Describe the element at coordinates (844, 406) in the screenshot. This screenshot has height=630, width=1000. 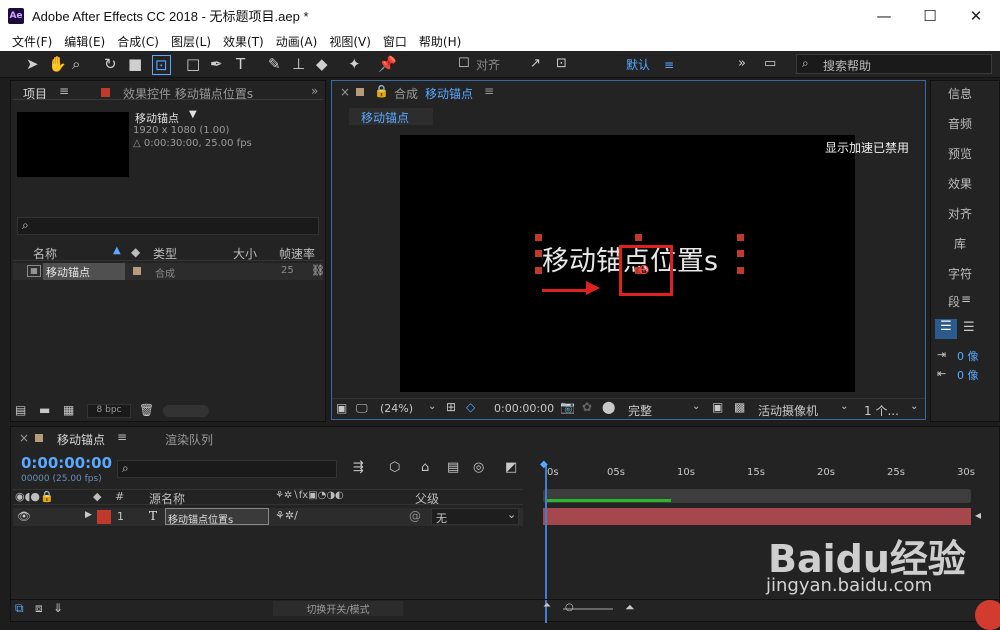
I see `camera-chevron-icon: ⌄` at that location.